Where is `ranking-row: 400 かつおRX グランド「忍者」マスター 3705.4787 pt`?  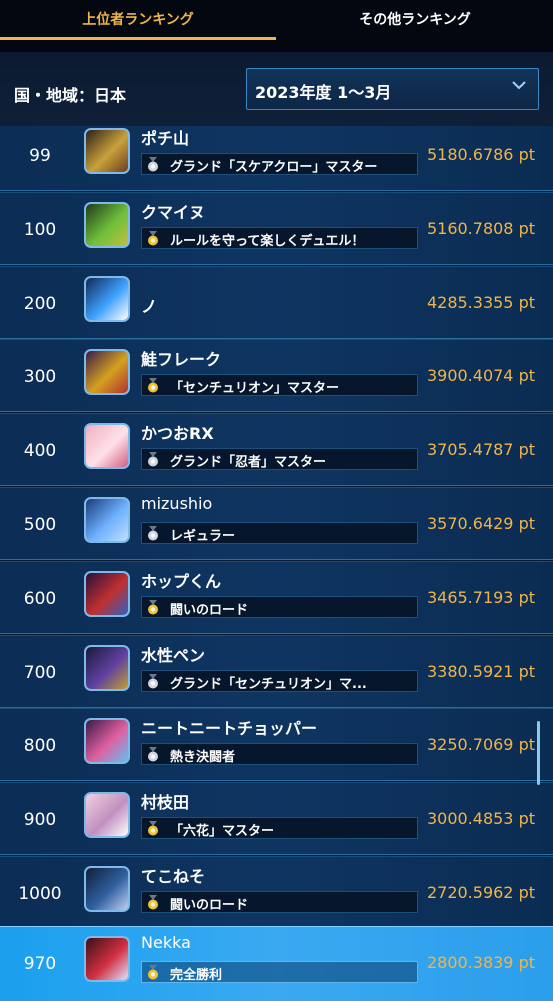
ranking-row: 400 かつおRX グランド「忍者」マスター 3705.4787 pt is located at coordinates (276, 450).